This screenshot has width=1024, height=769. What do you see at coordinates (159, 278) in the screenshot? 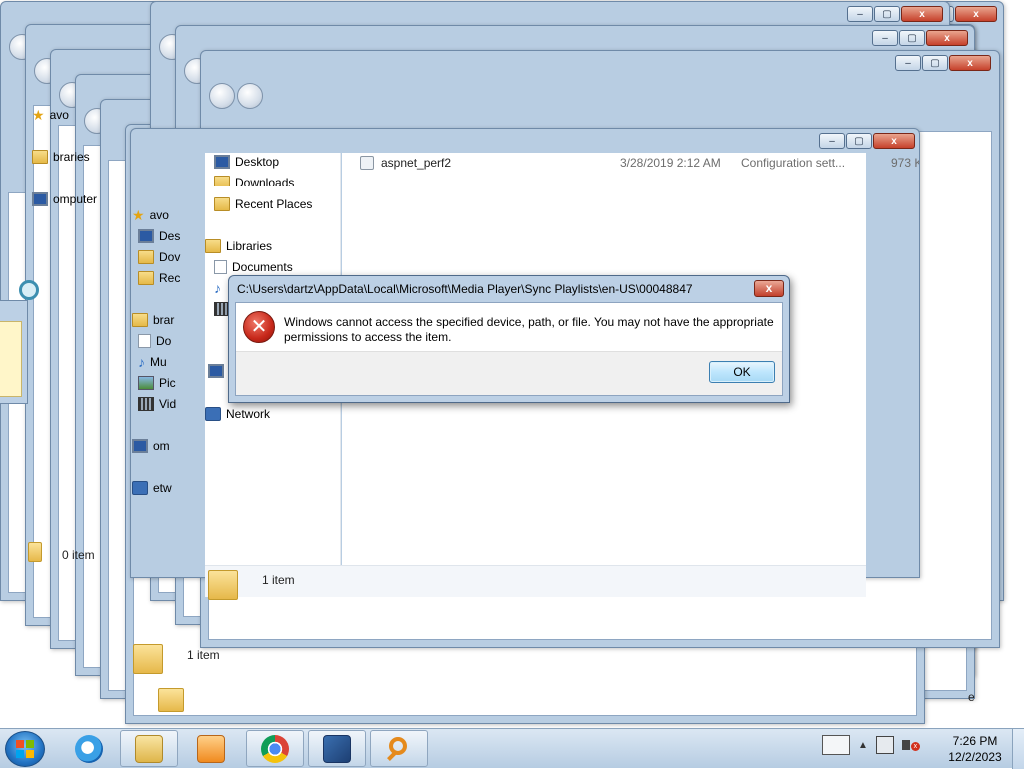
I see `nav-recent-clip: Rec` at bounding box center [159, 278].